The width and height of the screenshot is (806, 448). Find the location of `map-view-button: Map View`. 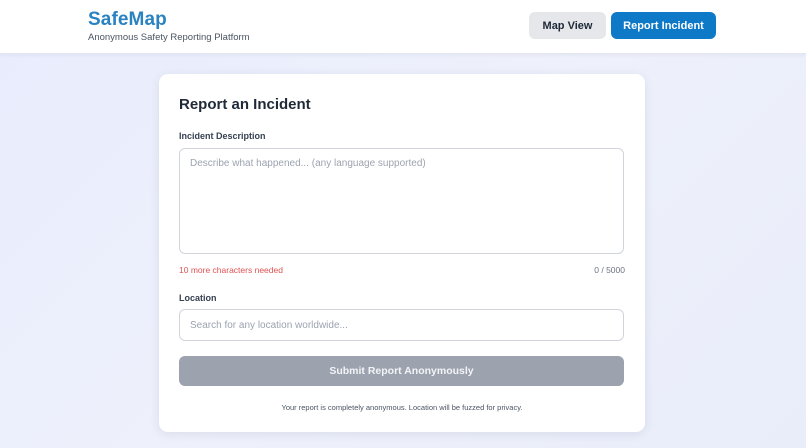

map-view-button: Map View is located at coordinates (567, 25).